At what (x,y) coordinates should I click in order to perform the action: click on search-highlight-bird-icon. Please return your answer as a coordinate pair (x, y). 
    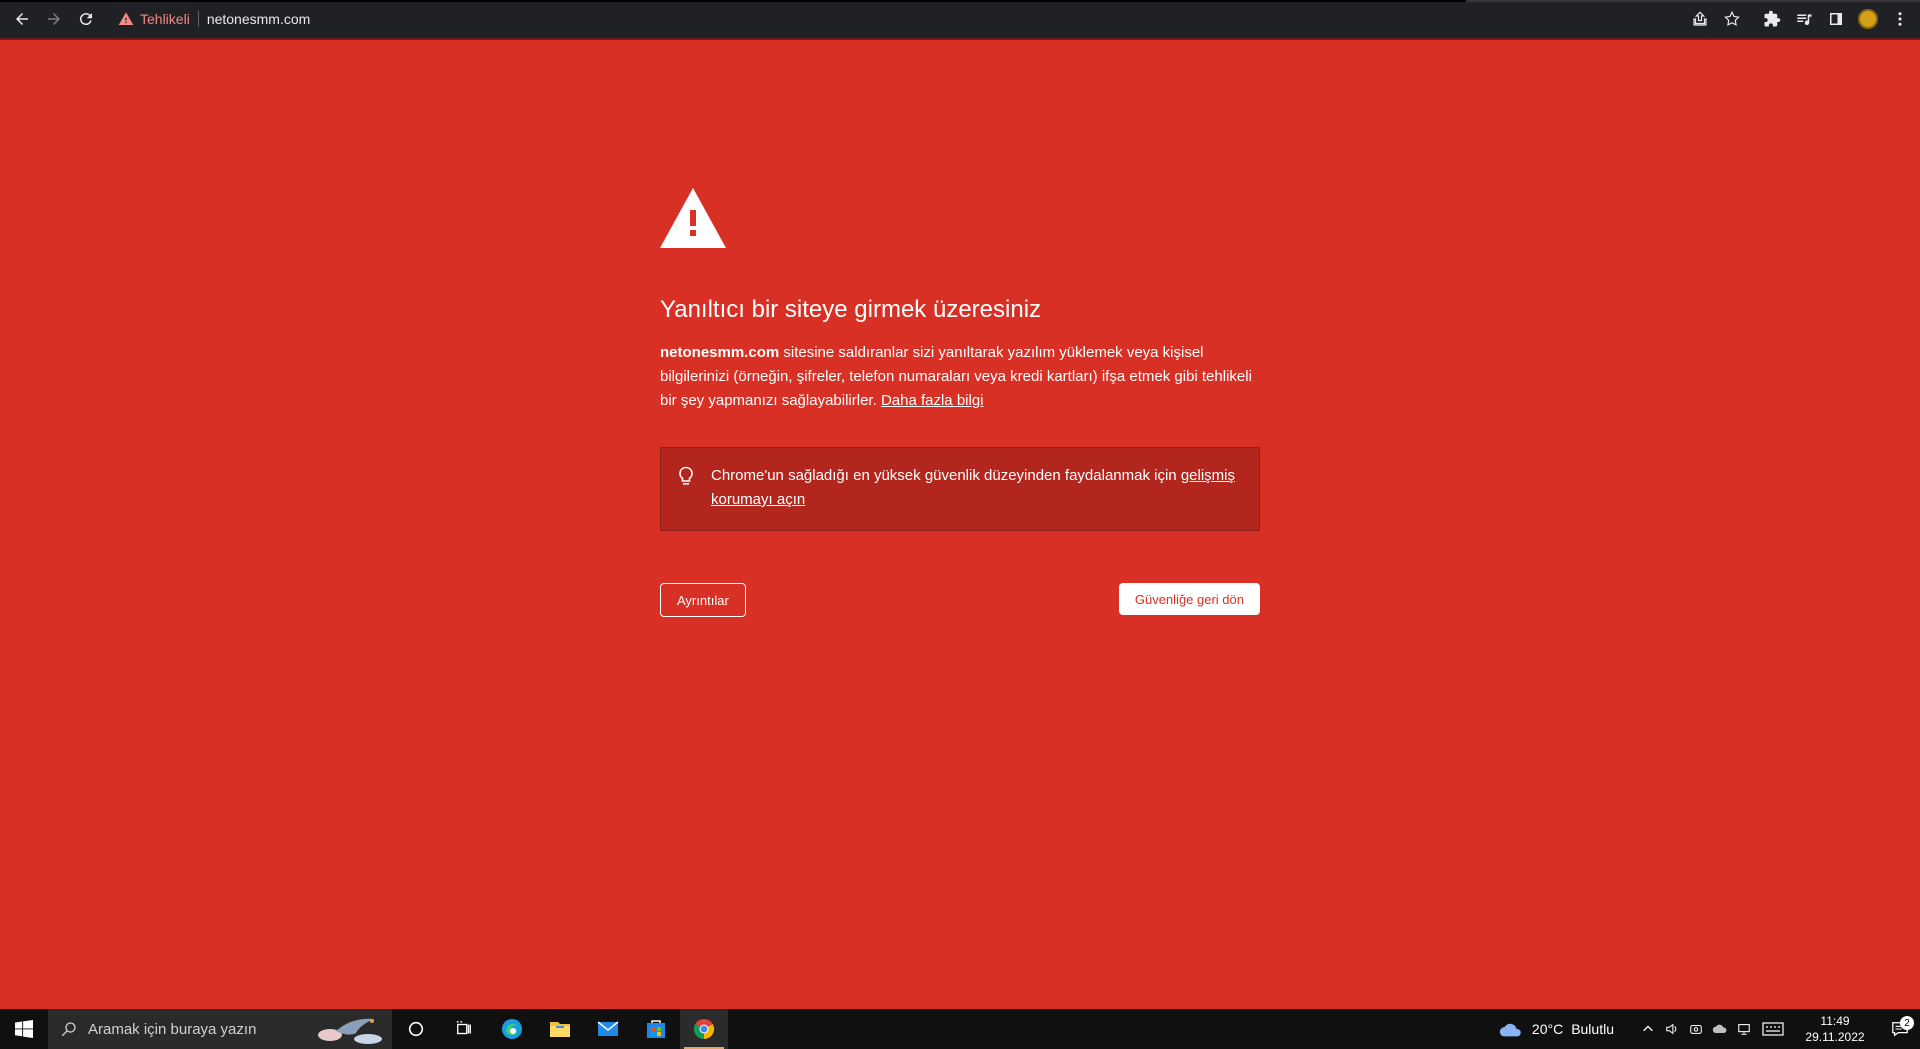
    Looking at the image, I should click on (350, 1031).